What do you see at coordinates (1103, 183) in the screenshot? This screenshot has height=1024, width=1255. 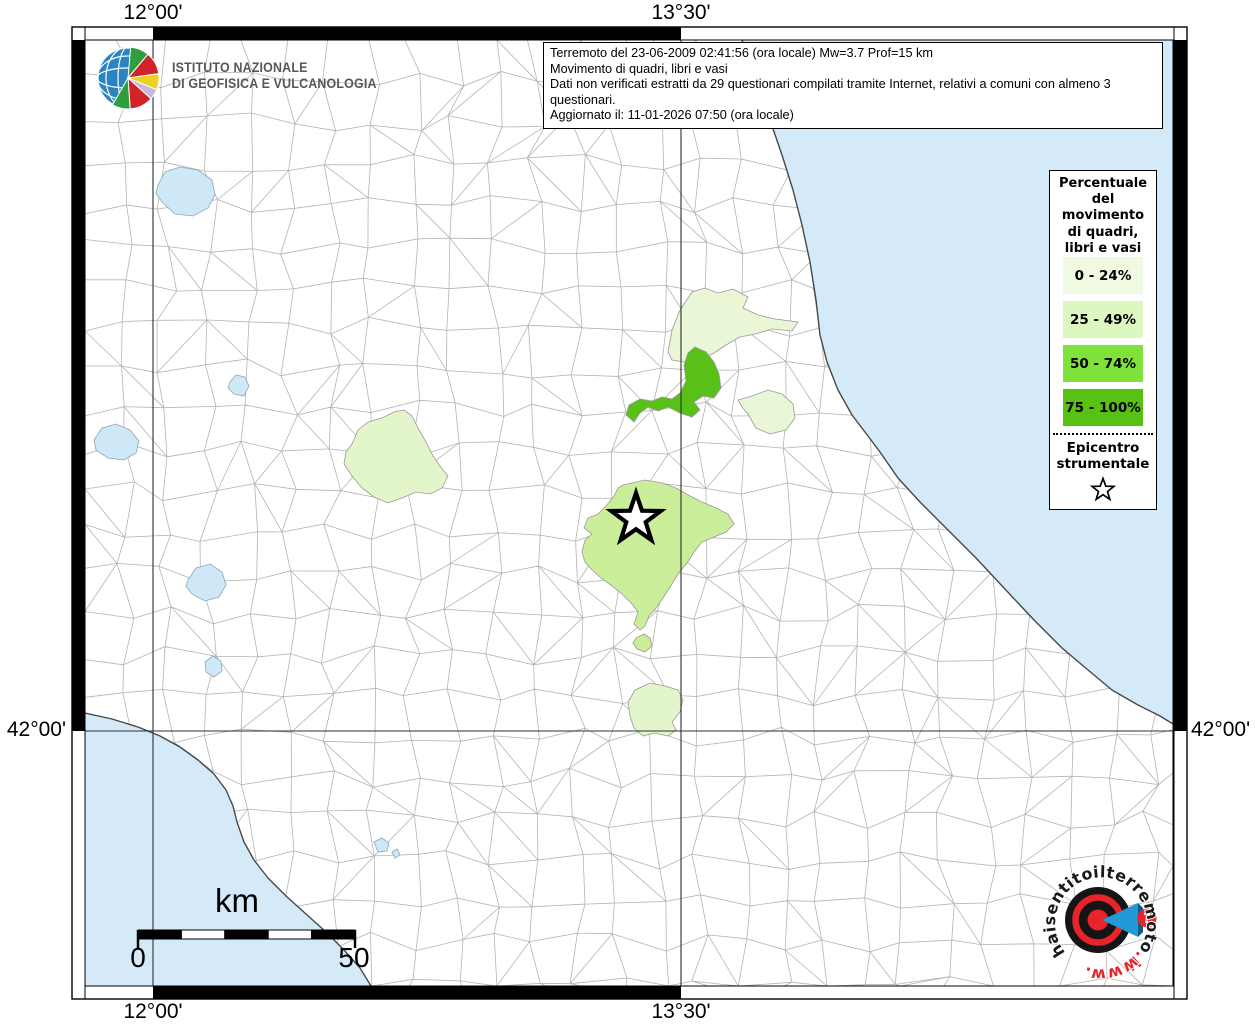 I see `legend-title-line: Percentuale` at bounding box center [1103, 183].